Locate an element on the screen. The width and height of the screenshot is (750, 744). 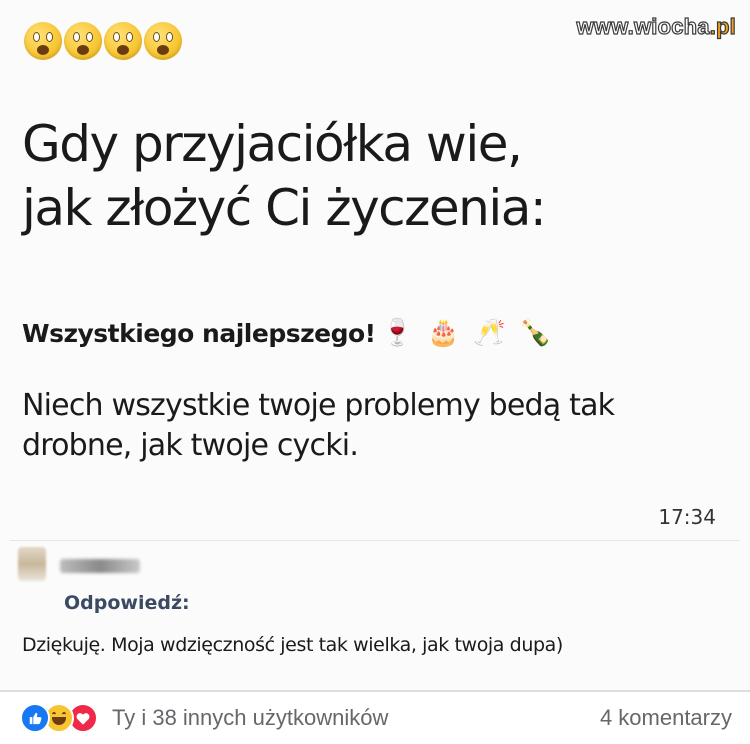
watermark-accent: .pl is located at coordinates (722, 26).